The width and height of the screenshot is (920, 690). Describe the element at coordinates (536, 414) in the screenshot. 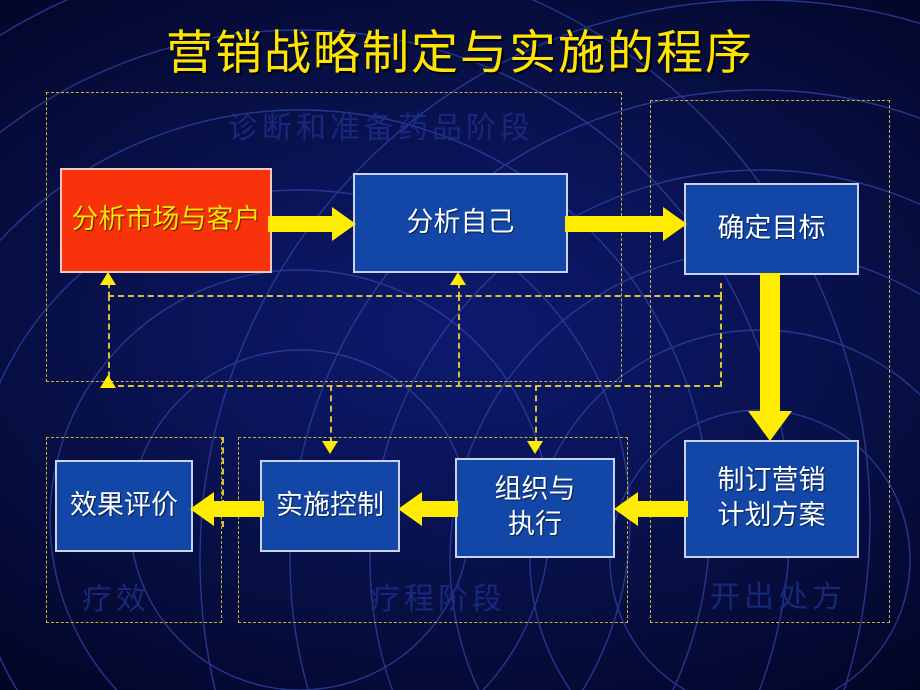

I see `feedback-dropper-to-organize-execute` at that location.